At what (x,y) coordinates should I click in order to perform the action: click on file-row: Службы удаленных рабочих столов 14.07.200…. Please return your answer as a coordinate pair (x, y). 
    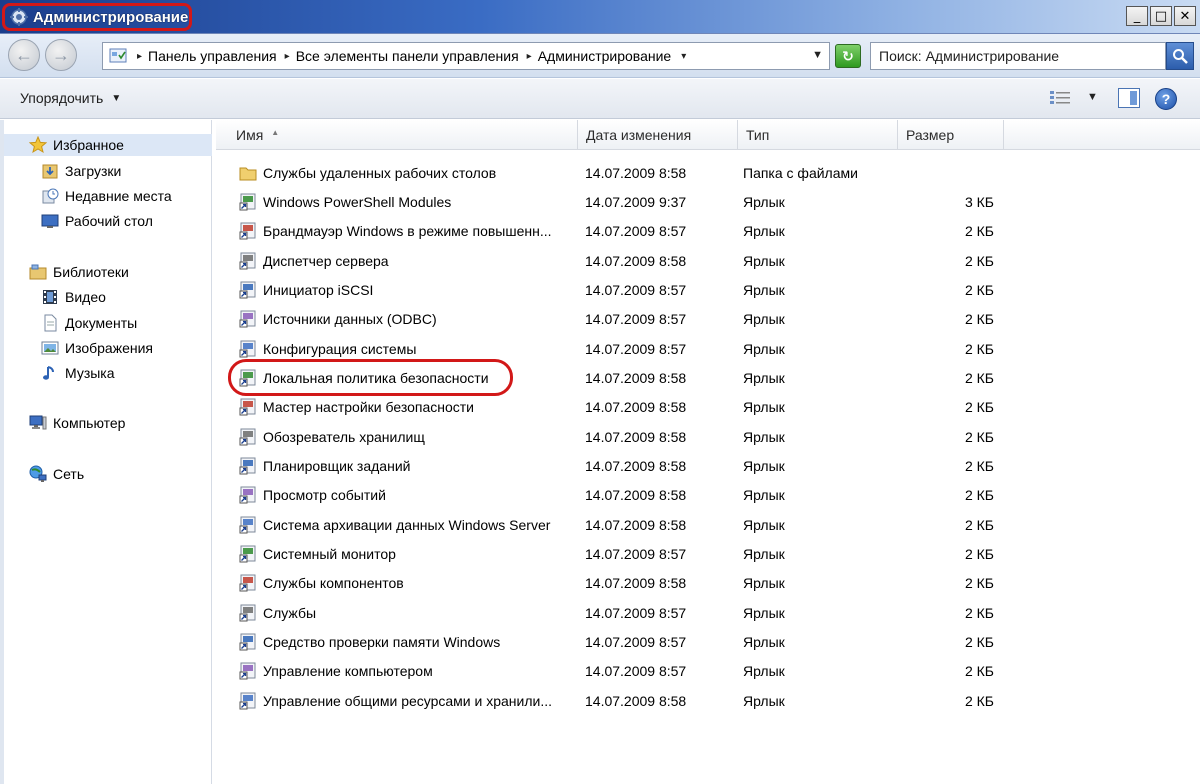
    Looking at the image, I should click on (708, 172).